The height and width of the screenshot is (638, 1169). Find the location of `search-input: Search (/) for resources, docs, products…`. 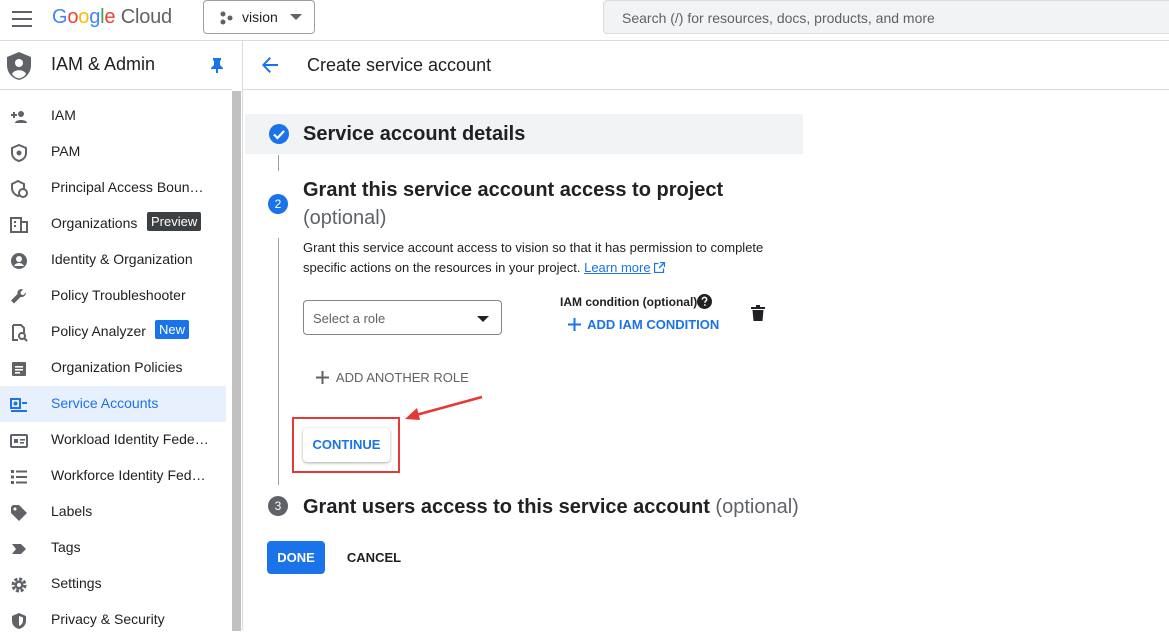

search-input: Search (/) for resources, docs, products… is located at coordinates (886, 17).